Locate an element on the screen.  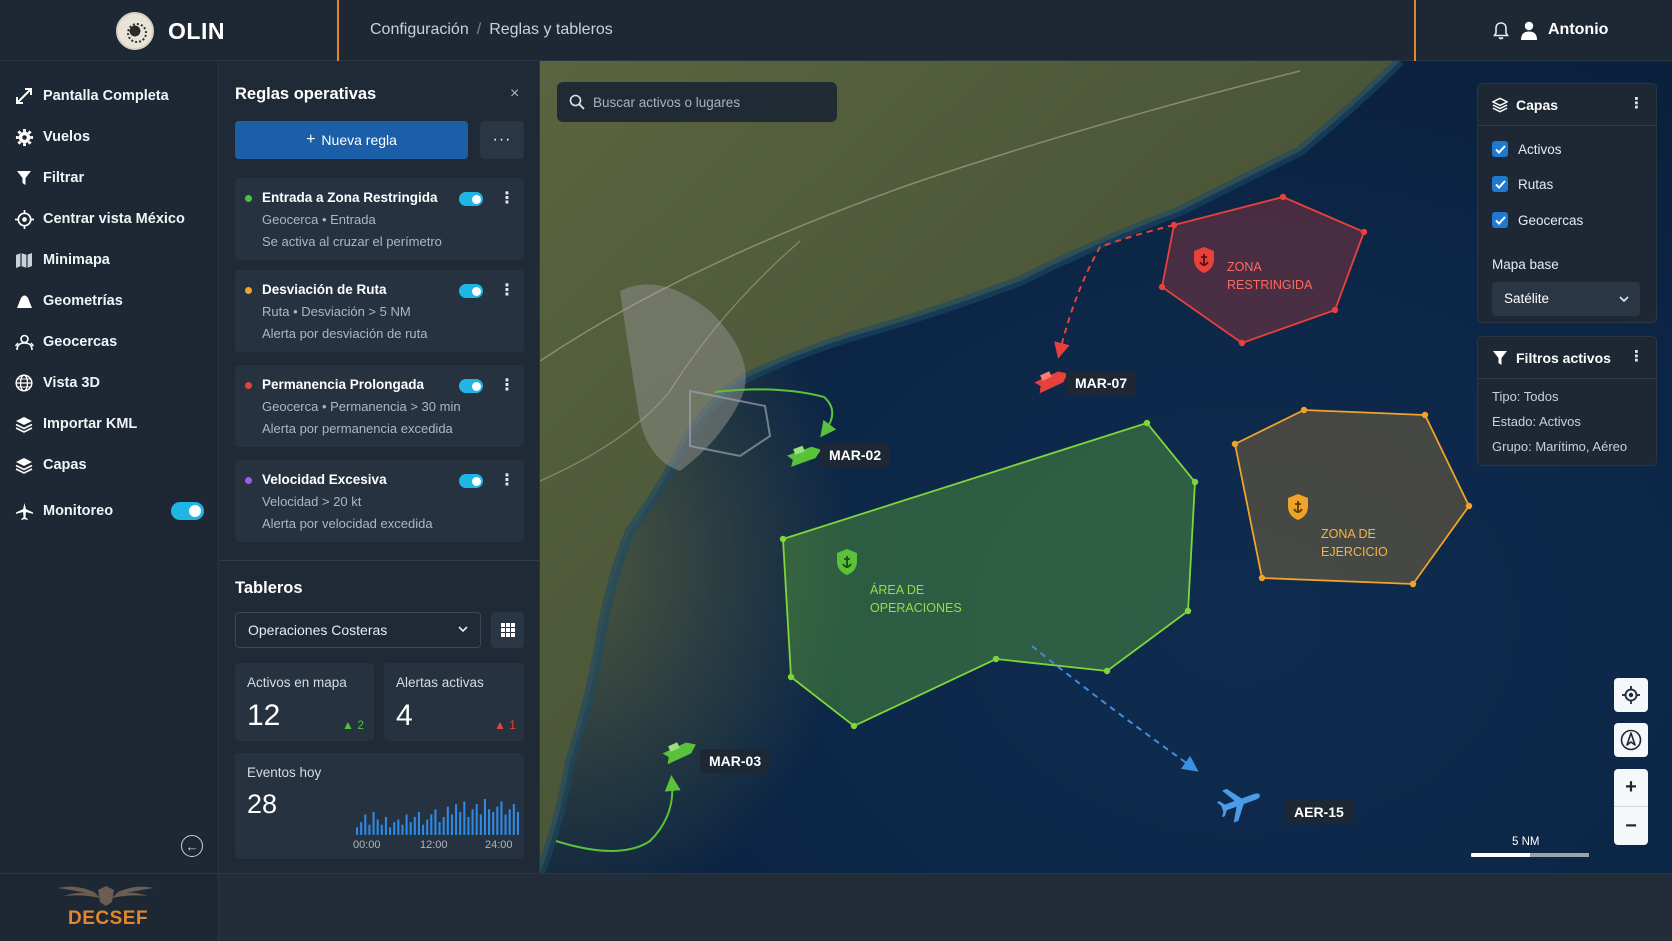
sidebar-item-vuelos: Vuelos is located at coordinates (109, 137).